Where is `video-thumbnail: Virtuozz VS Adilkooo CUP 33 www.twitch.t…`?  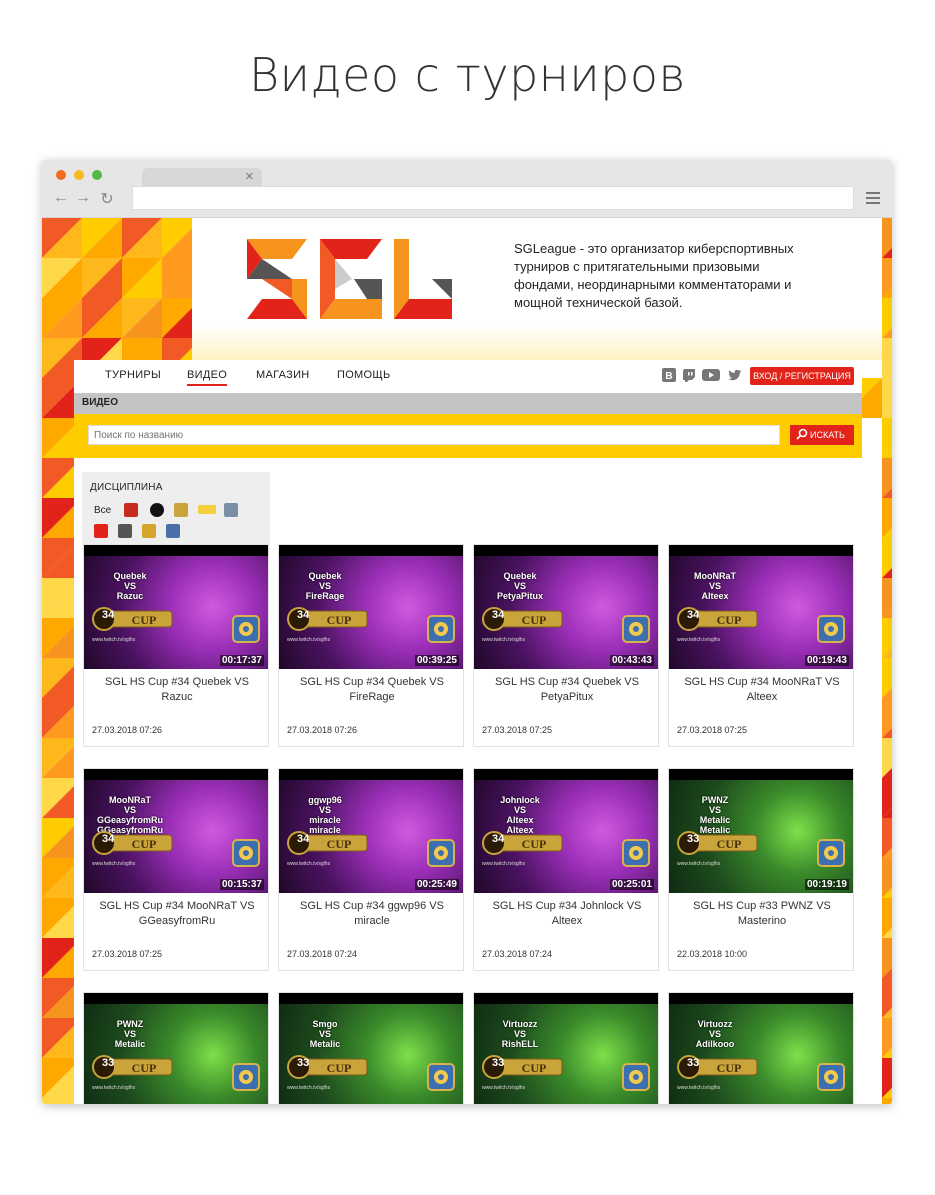
video-thumbnail: Virtuozz VS Adilkooo CUP 33 www.twitch.t… is located at coordinates (761, 1048).